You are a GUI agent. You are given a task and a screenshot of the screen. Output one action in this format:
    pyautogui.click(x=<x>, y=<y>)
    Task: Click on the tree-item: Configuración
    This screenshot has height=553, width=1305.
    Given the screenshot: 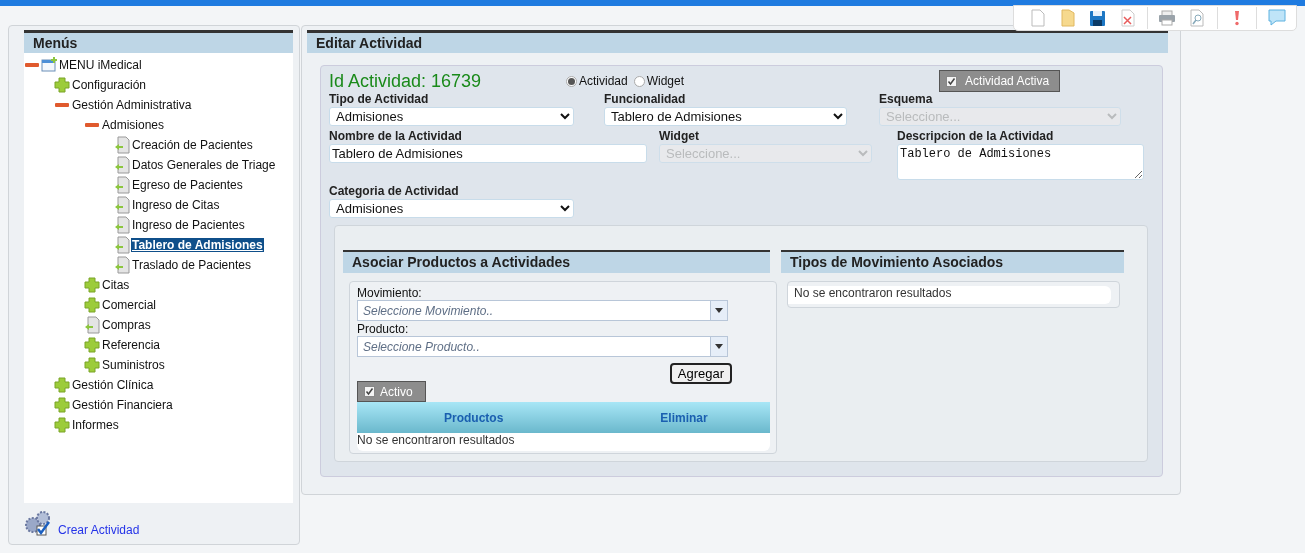 What is the action you would take?
    pyautogui.click(x=109, y=85)
    